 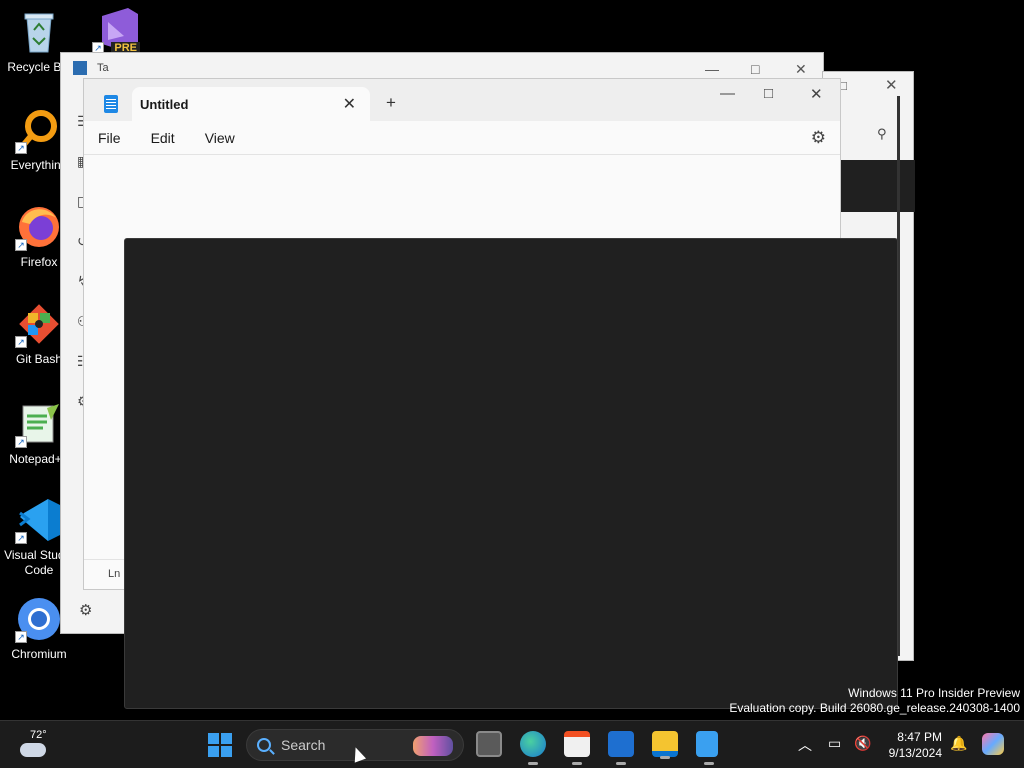 What do you see at coordinates (533, 748) in the screenshot?
I see `edge-icon` at bounding box center [533, 748].